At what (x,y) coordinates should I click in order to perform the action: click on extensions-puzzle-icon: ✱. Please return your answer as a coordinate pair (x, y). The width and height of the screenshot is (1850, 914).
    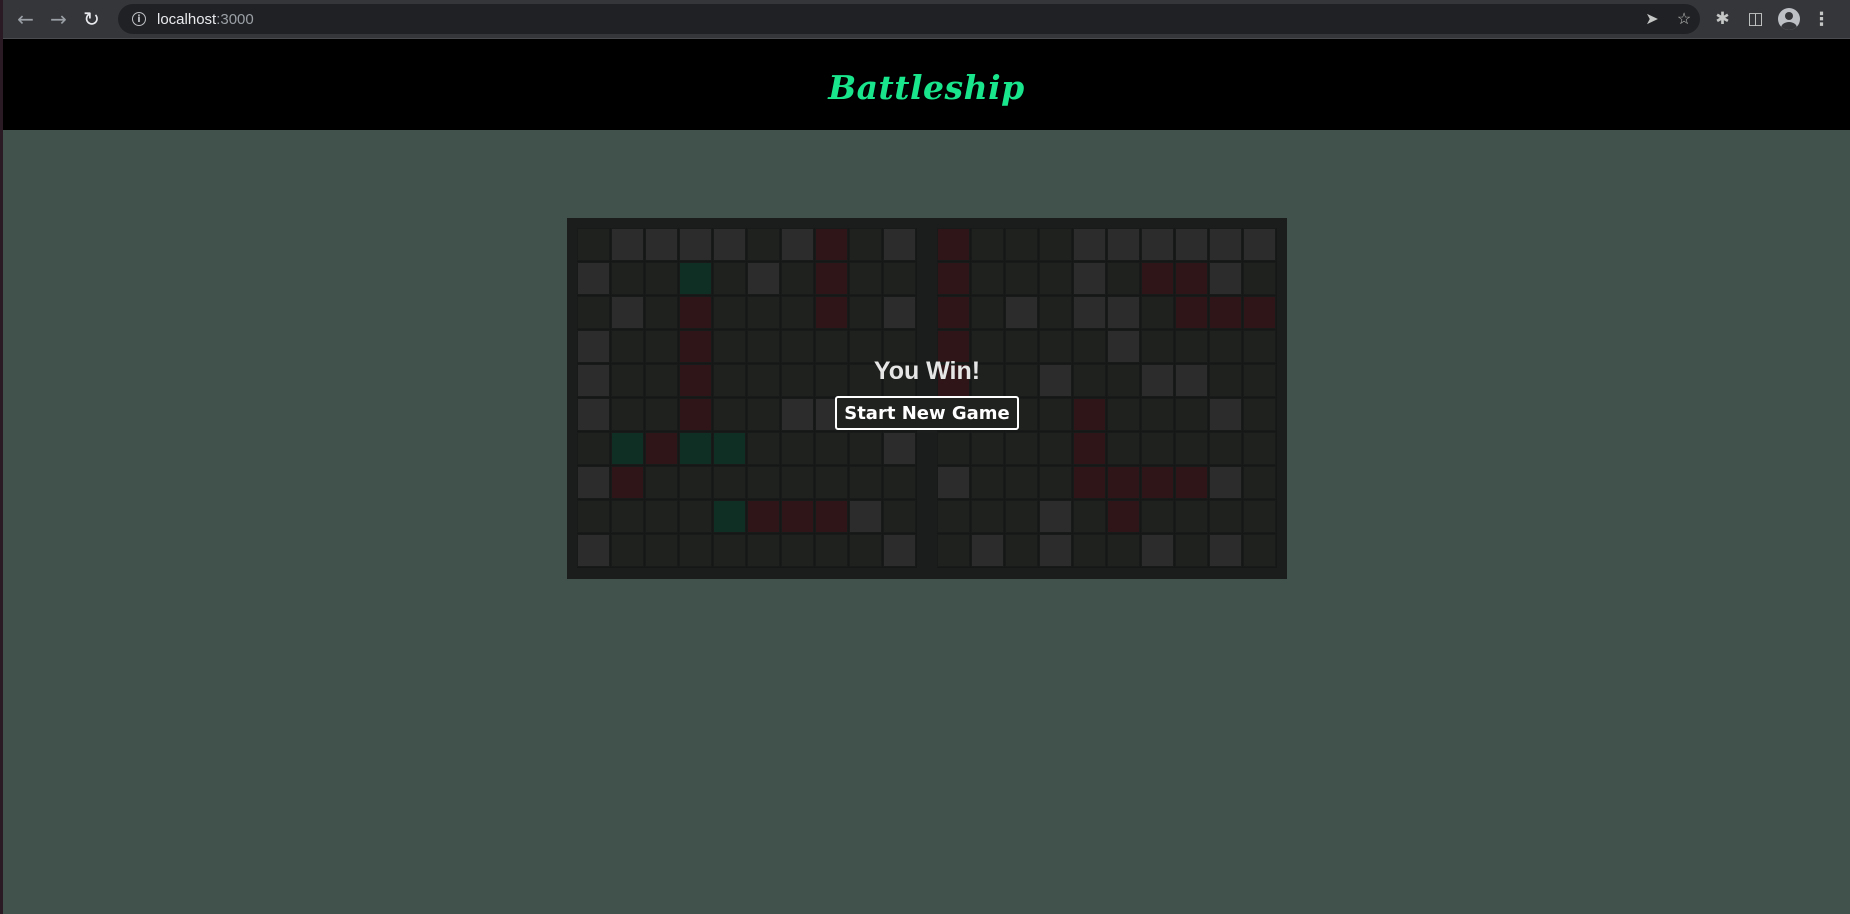
    Looking at the image, I should click on (1722, 19).